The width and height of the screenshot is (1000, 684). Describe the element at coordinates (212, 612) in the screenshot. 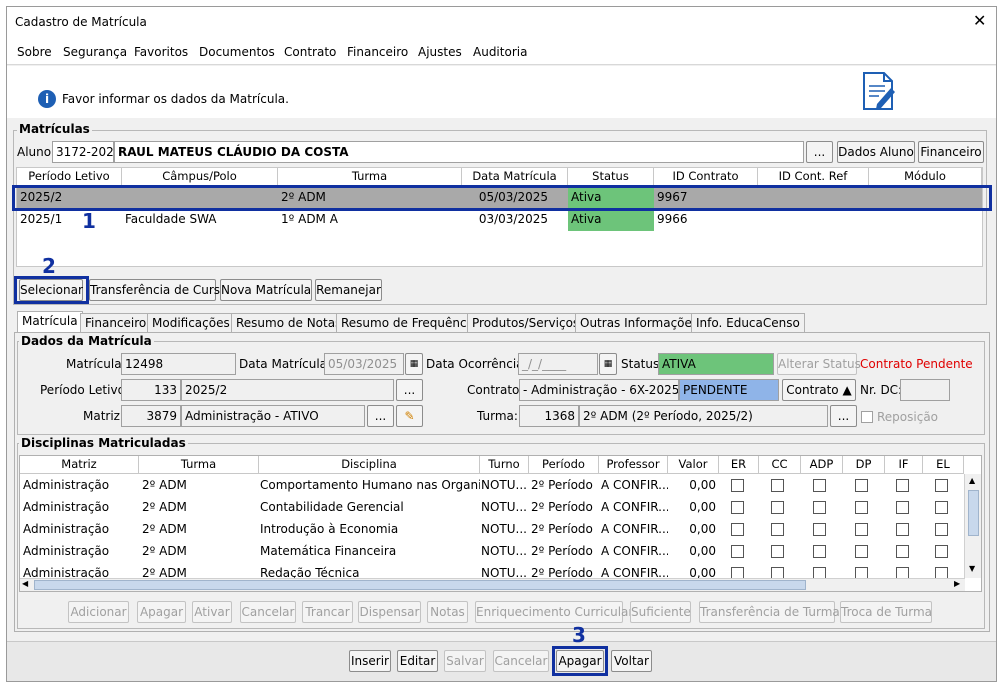

I see `ativar-button: Ativar` at that location.